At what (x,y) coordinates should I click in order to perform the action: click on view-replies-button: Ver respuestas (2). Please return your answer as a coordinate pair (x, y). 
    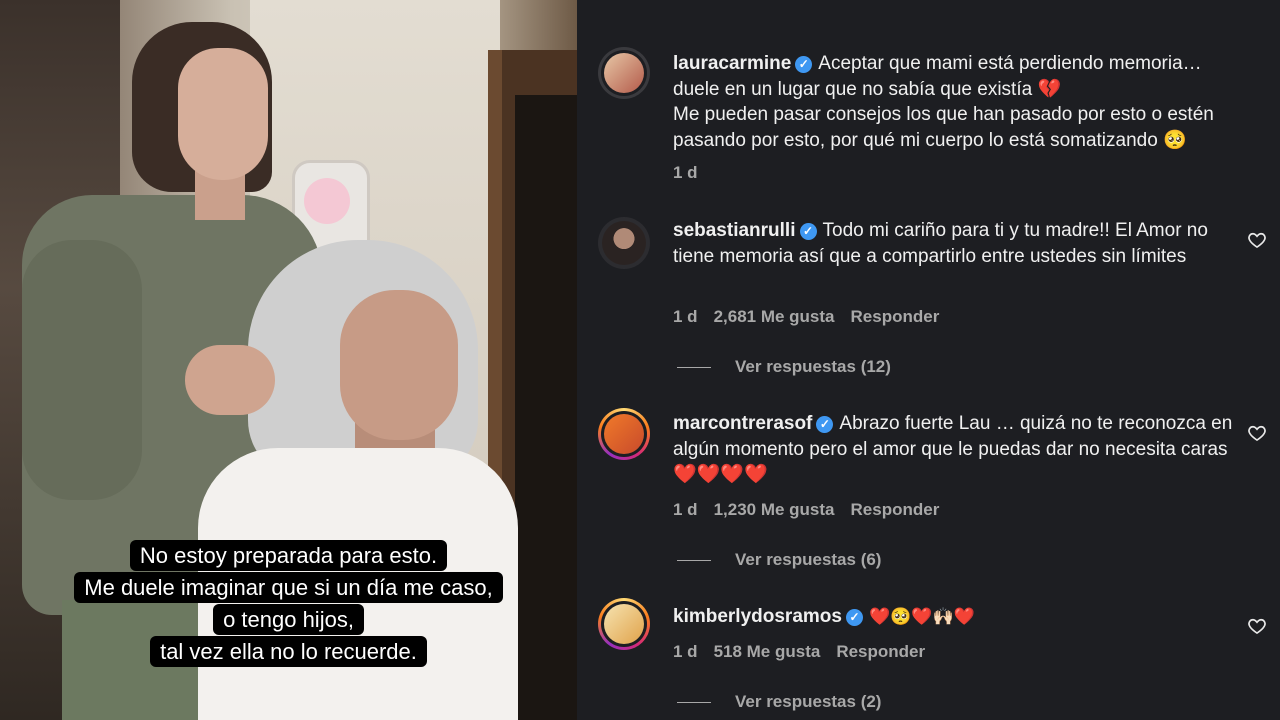
    Looking at the image, I should click on (779, 702).